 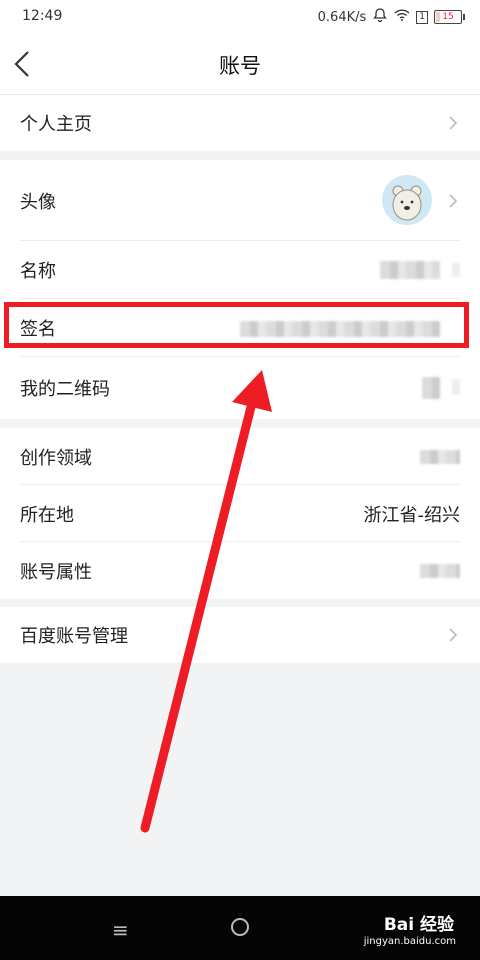 I want to click on row-location: 所在地 浙江省-绍兴, so click(x=240, y=513).